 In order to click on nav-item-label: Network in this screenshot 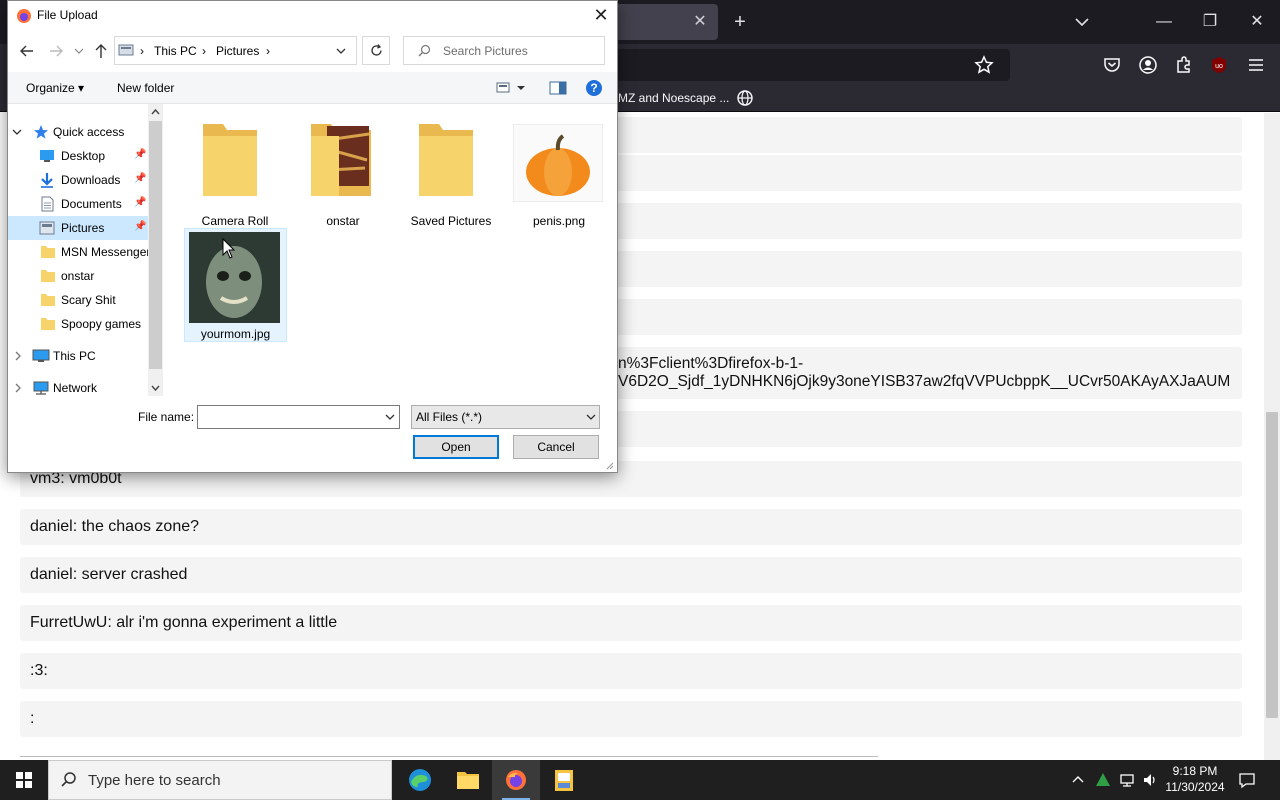, I will do `click(75, 388)`.